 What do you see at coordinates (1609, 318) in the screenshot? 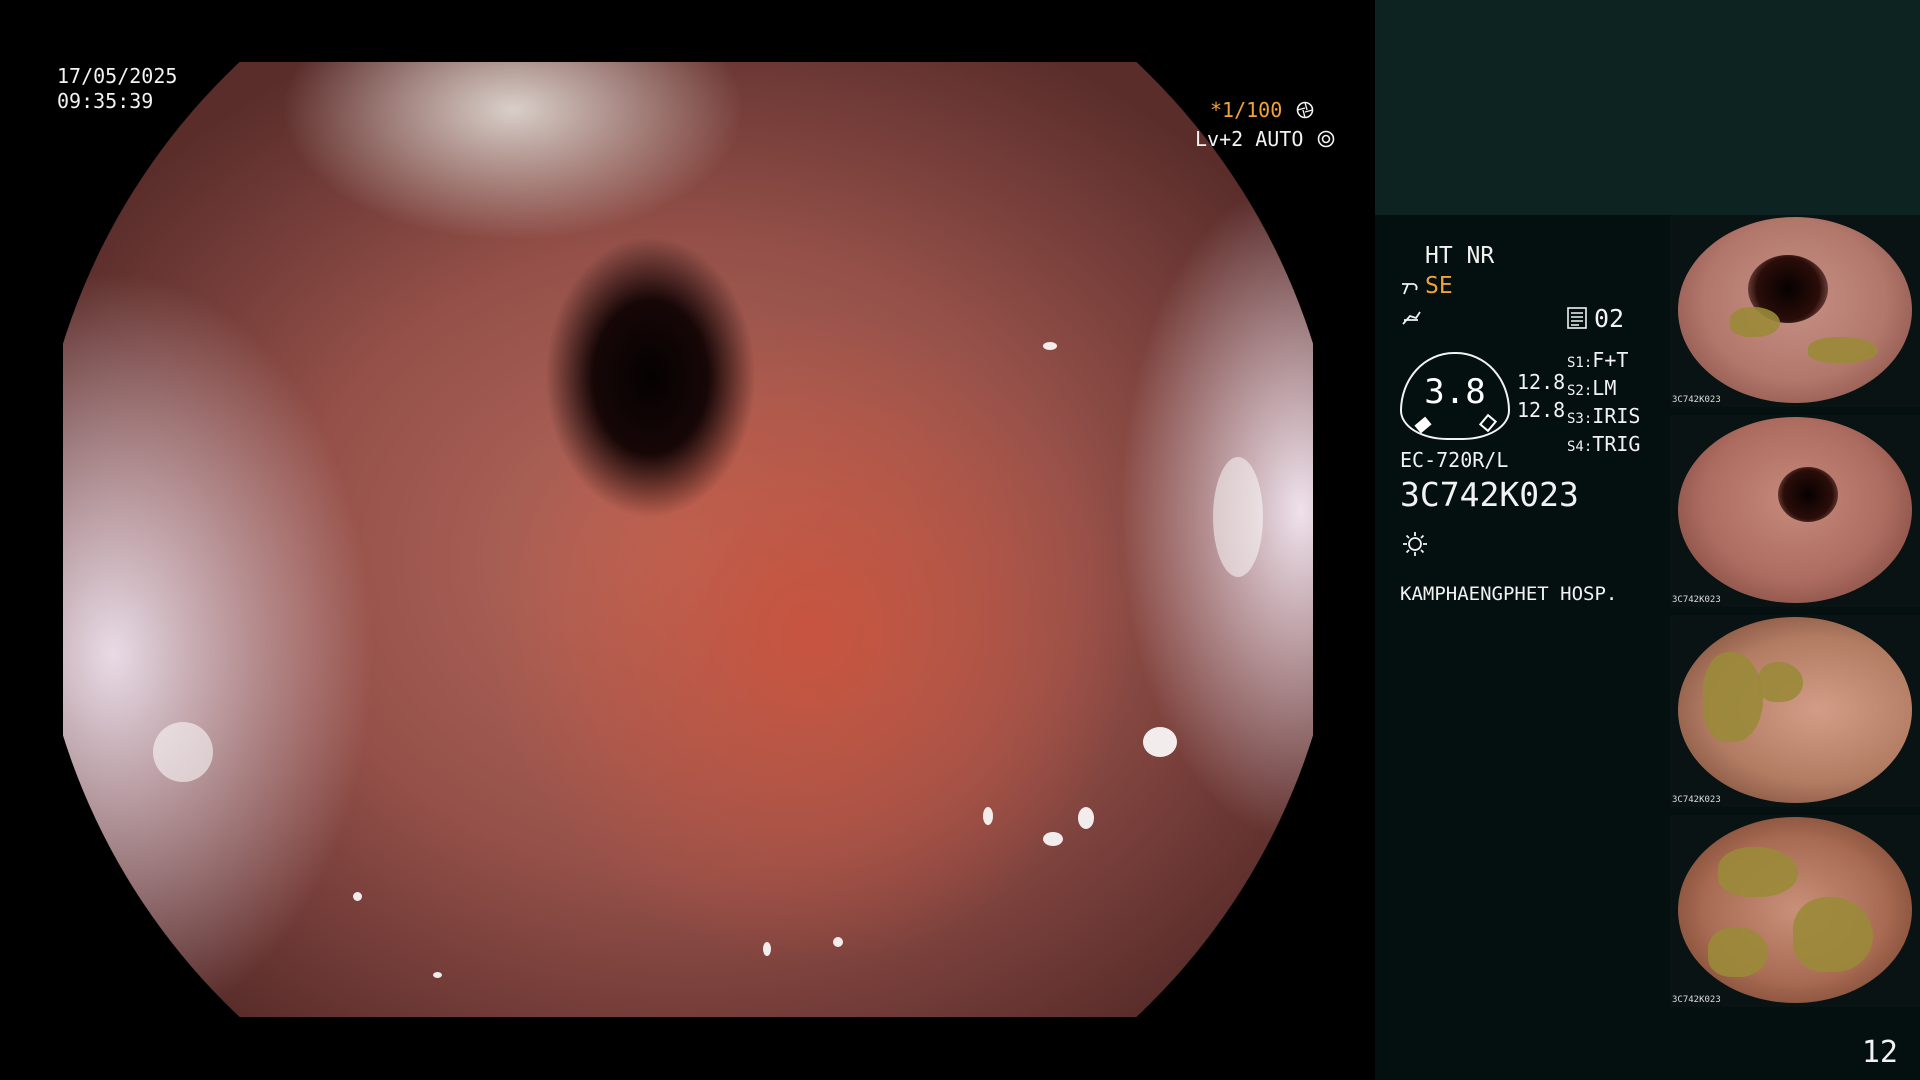
I see `storage-count: 02` at bounding box center [1609, 318].